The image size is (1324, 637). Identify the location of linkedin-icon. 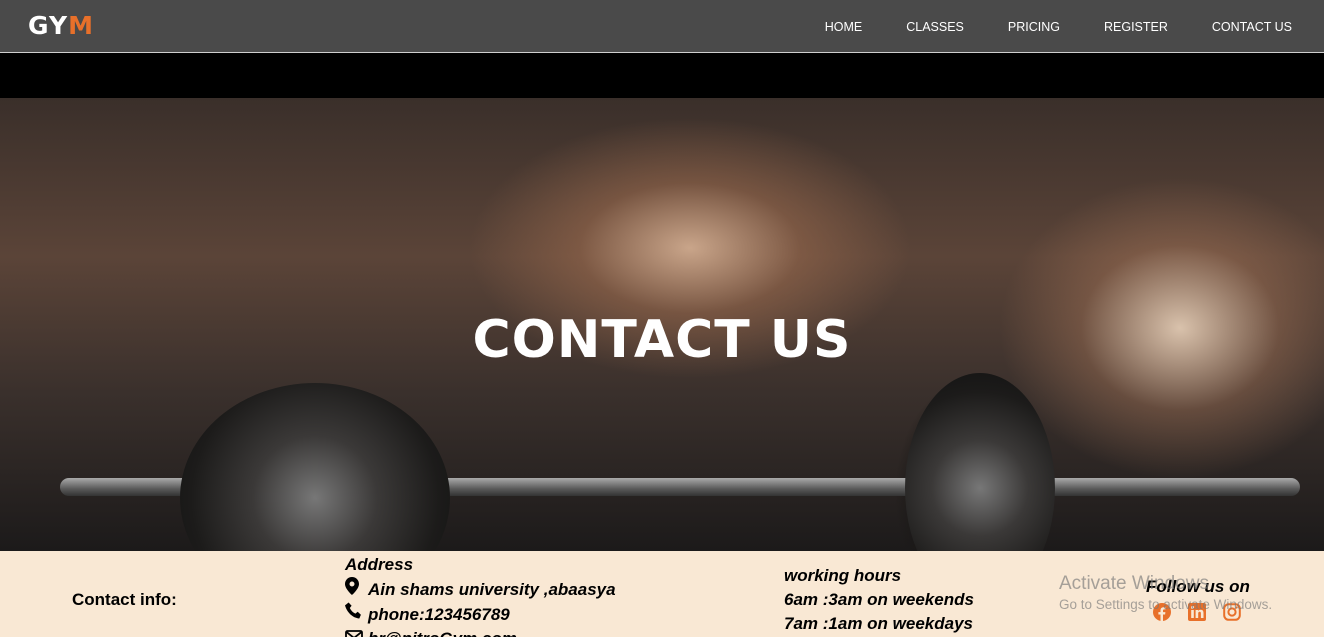
(1197, 612).